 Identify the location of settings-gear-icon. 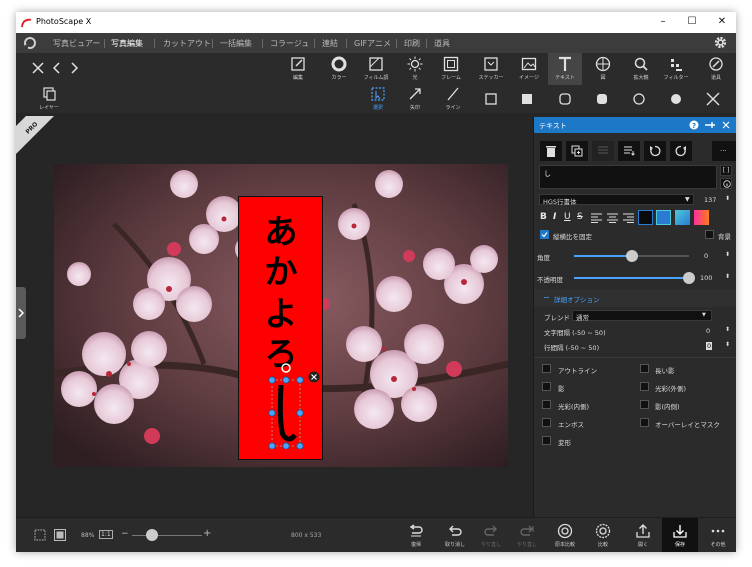
(720, 42).